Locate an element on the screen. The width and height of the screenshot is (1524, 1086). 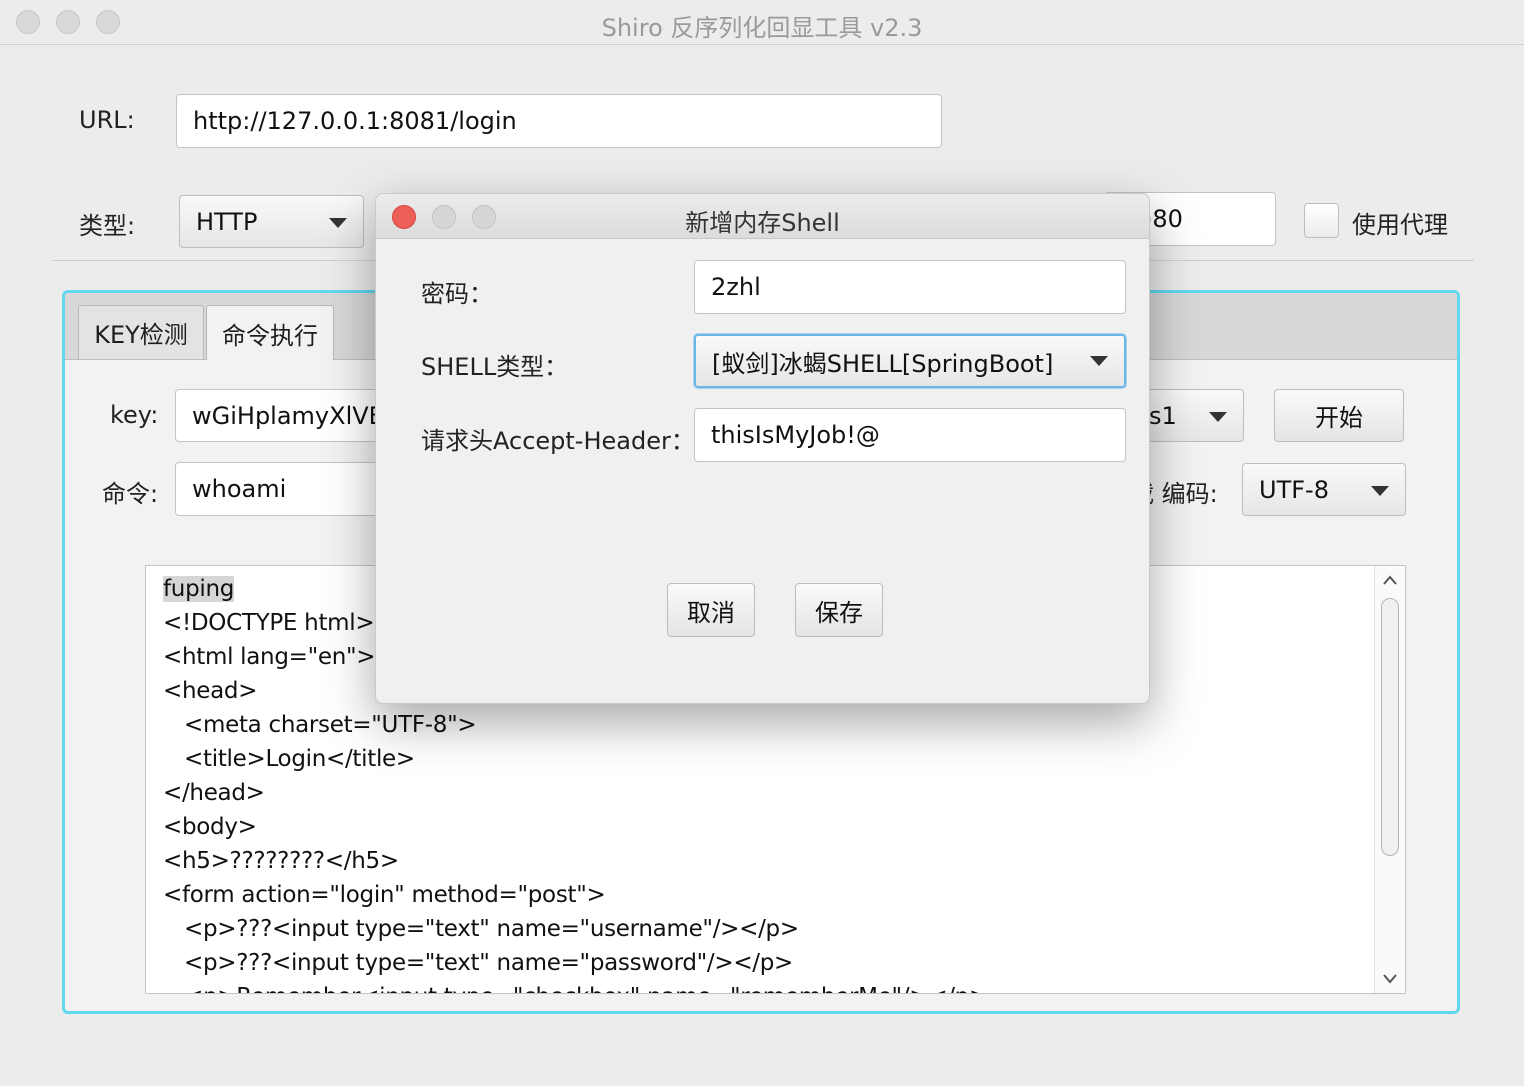
encoding-select-value: UTF-8 is located at coordinates (1294, 489).